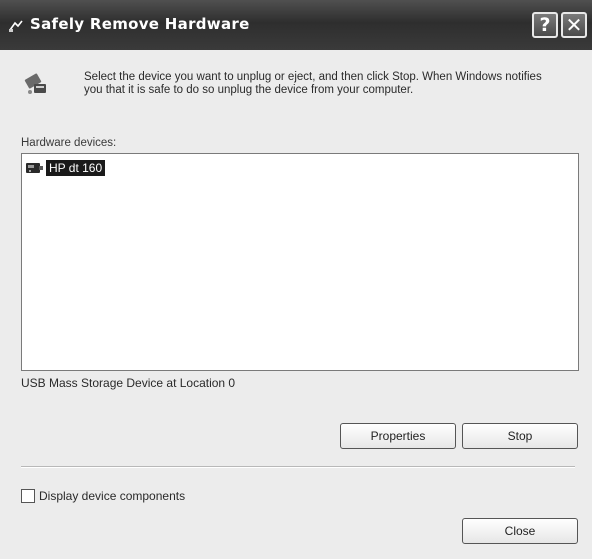  Describe the element at coordinates (28, 496) in the screenshot. I see `display-components-checkbox` at that location.